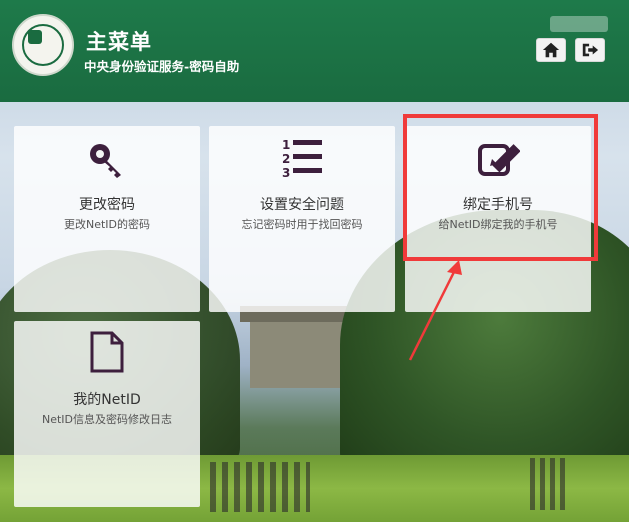  Describe the element at coordinates (435, 310) in the screenshot. I see `annotation-arrow` at that location.